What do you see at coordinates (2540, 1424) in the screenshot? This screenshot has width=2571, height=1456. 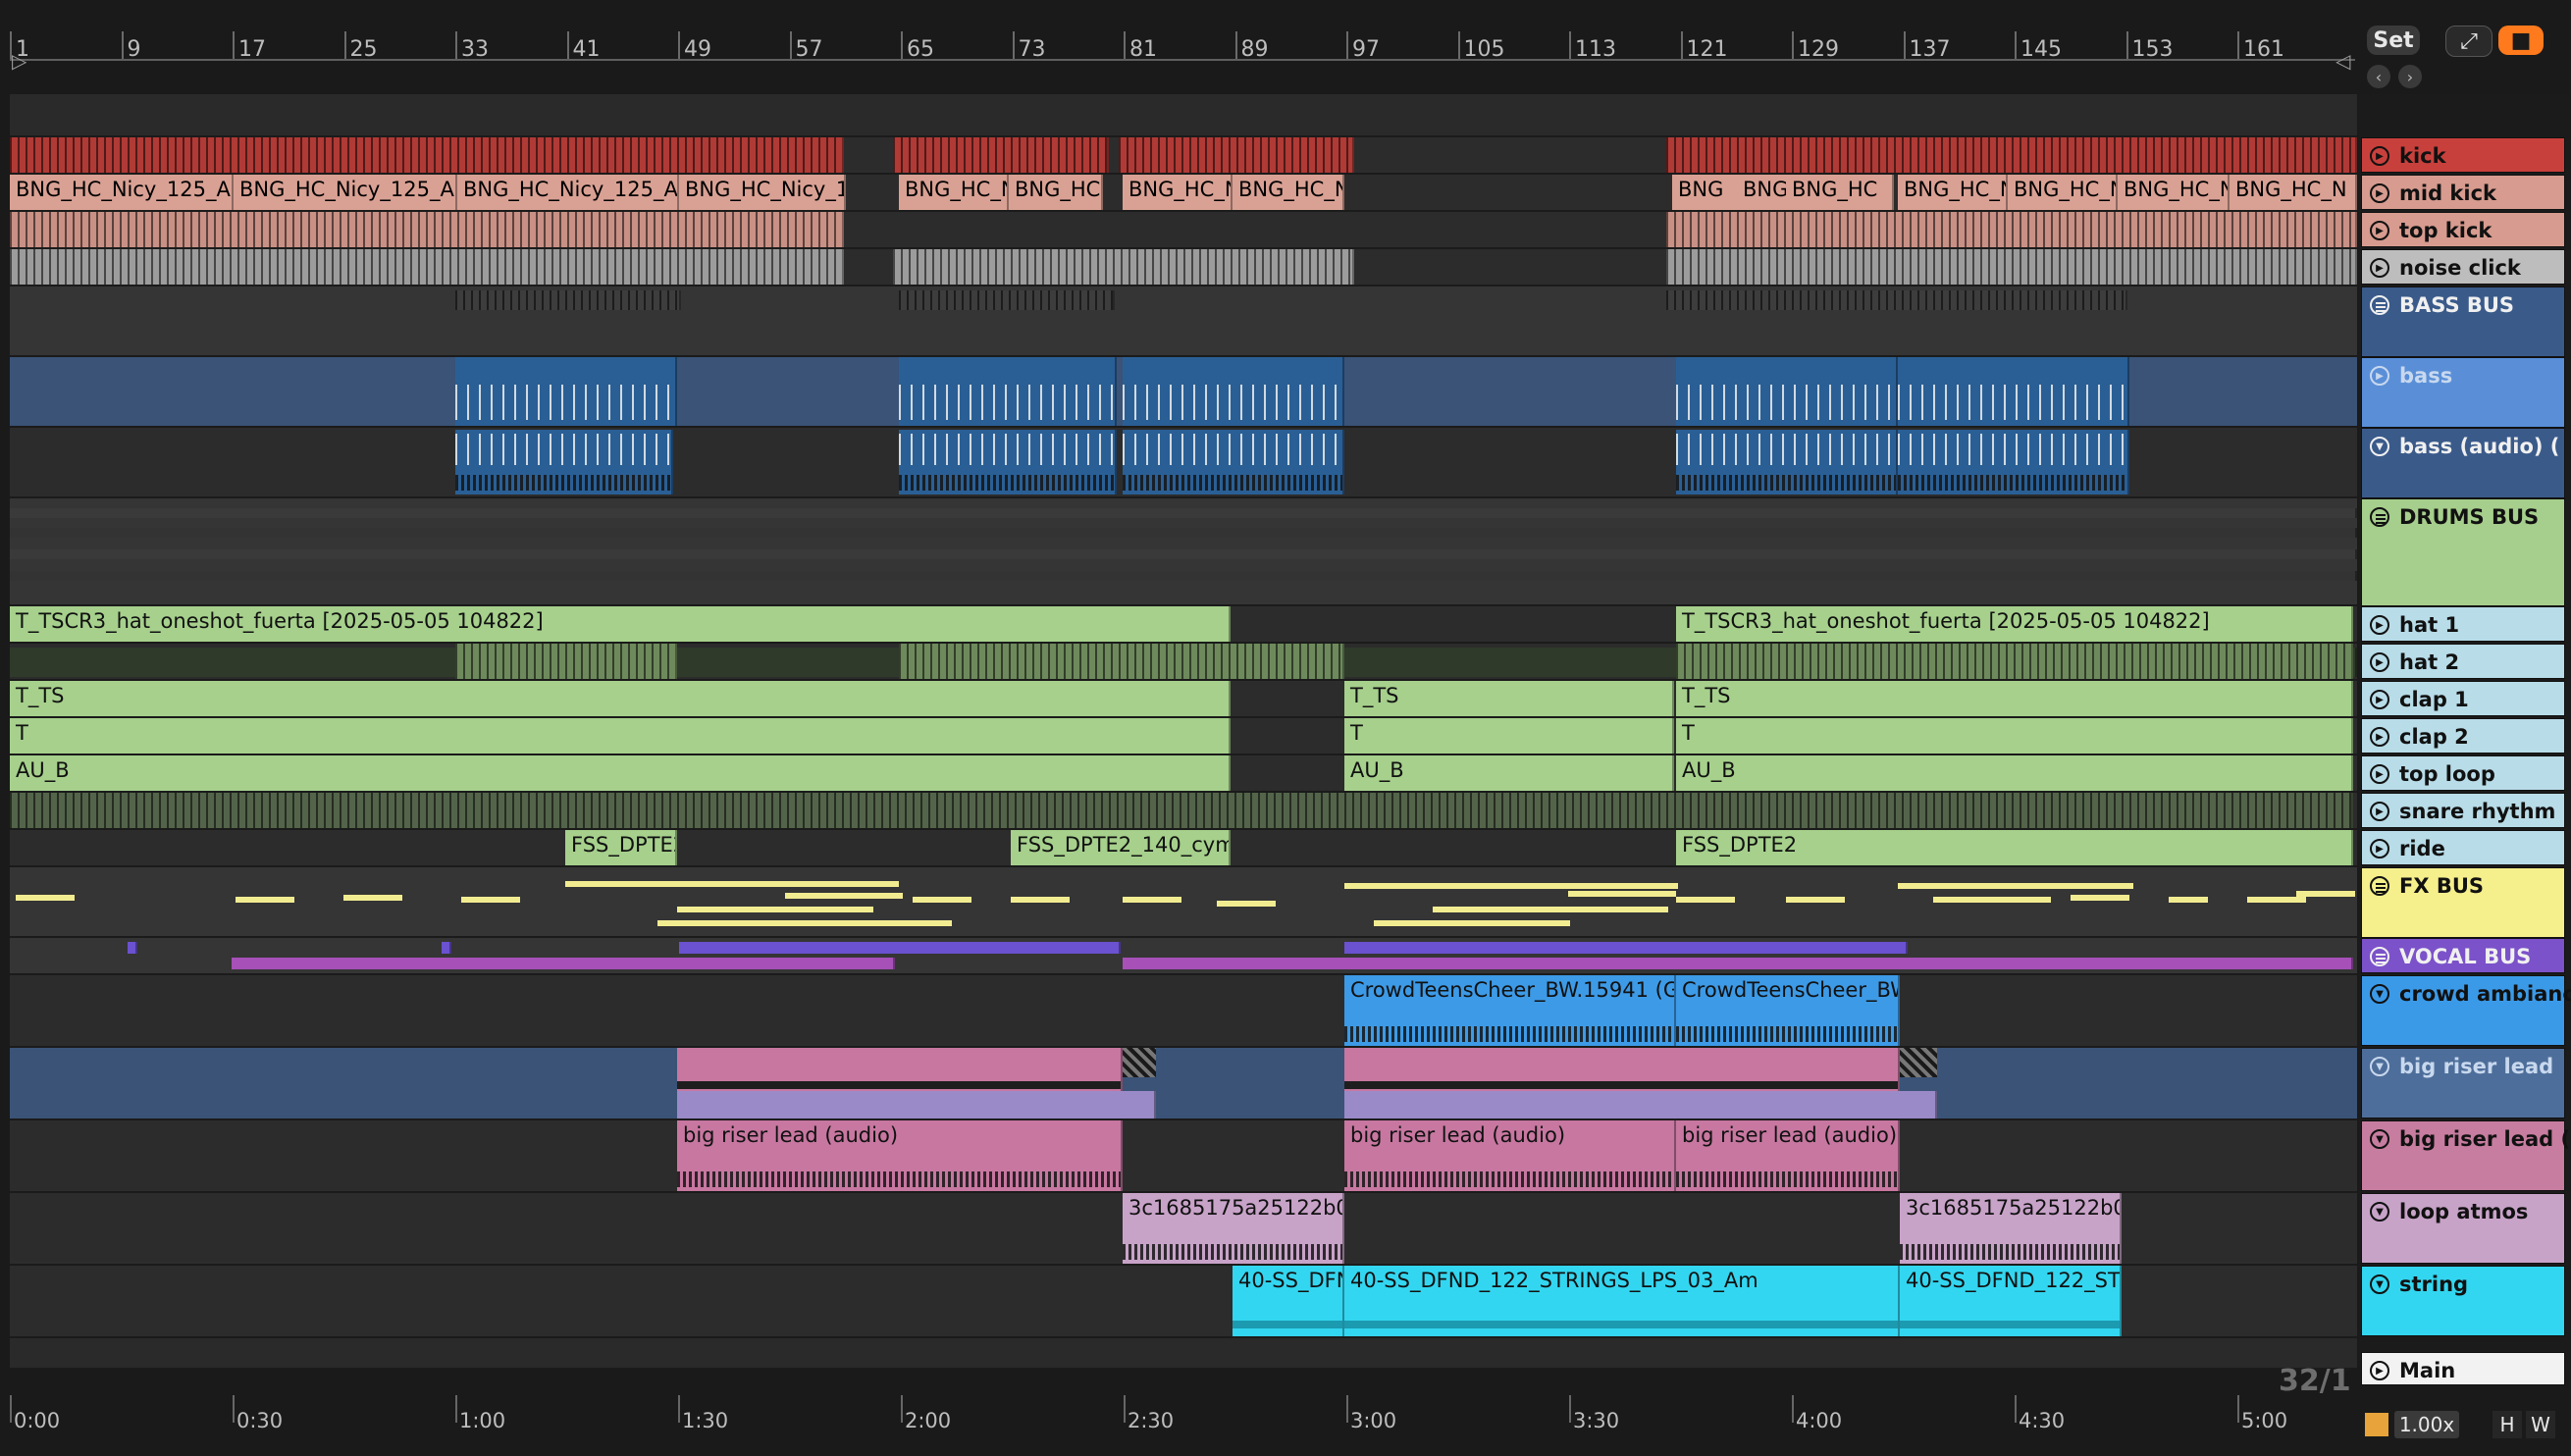 I see `w-button: W` at bounding box center [2540, 1424].